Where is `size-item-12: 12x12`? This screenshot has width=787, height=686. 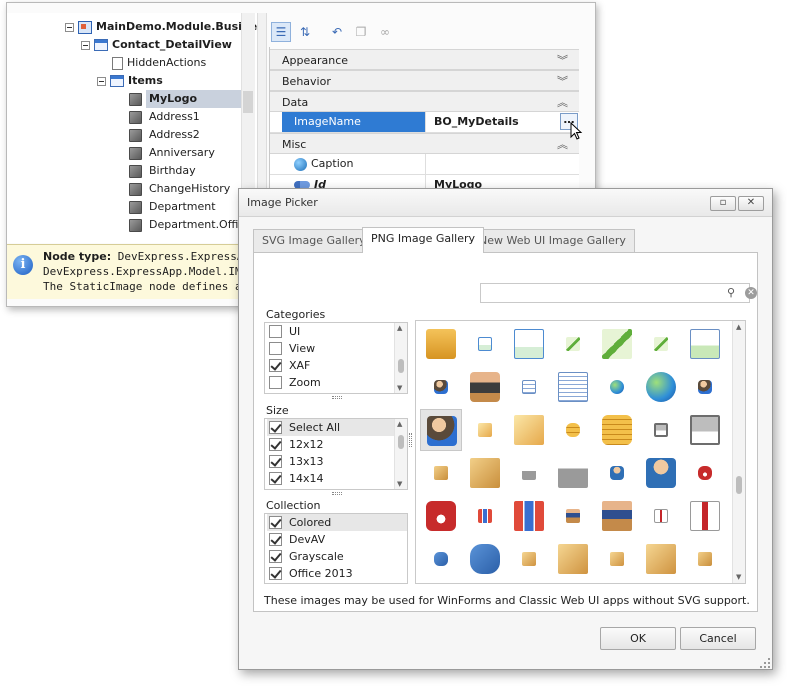 size-item-12: 12x12 is located at coordinates (330, 444).